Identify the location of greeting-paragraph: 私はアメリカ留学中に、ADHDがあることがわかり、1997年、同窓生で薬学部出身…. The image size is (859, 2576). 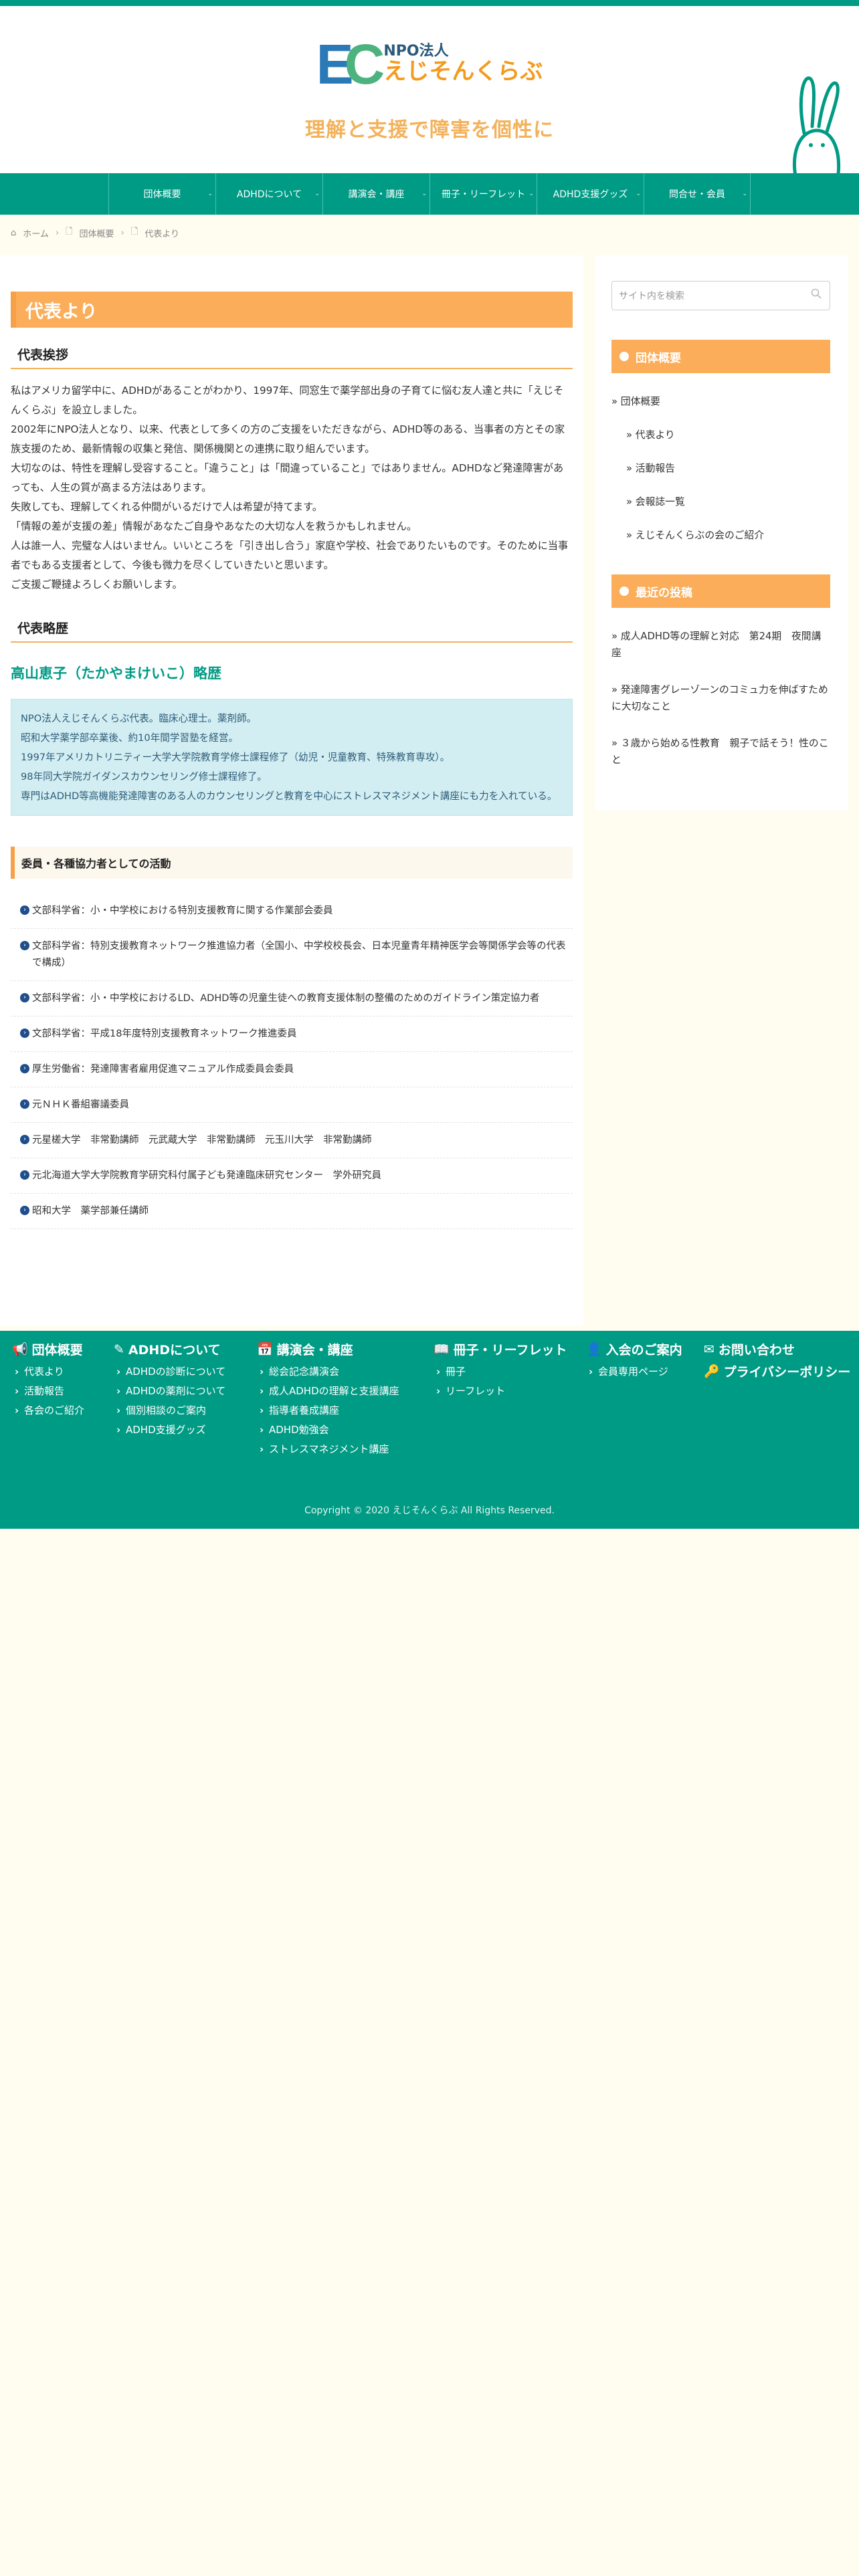
(288, 401).